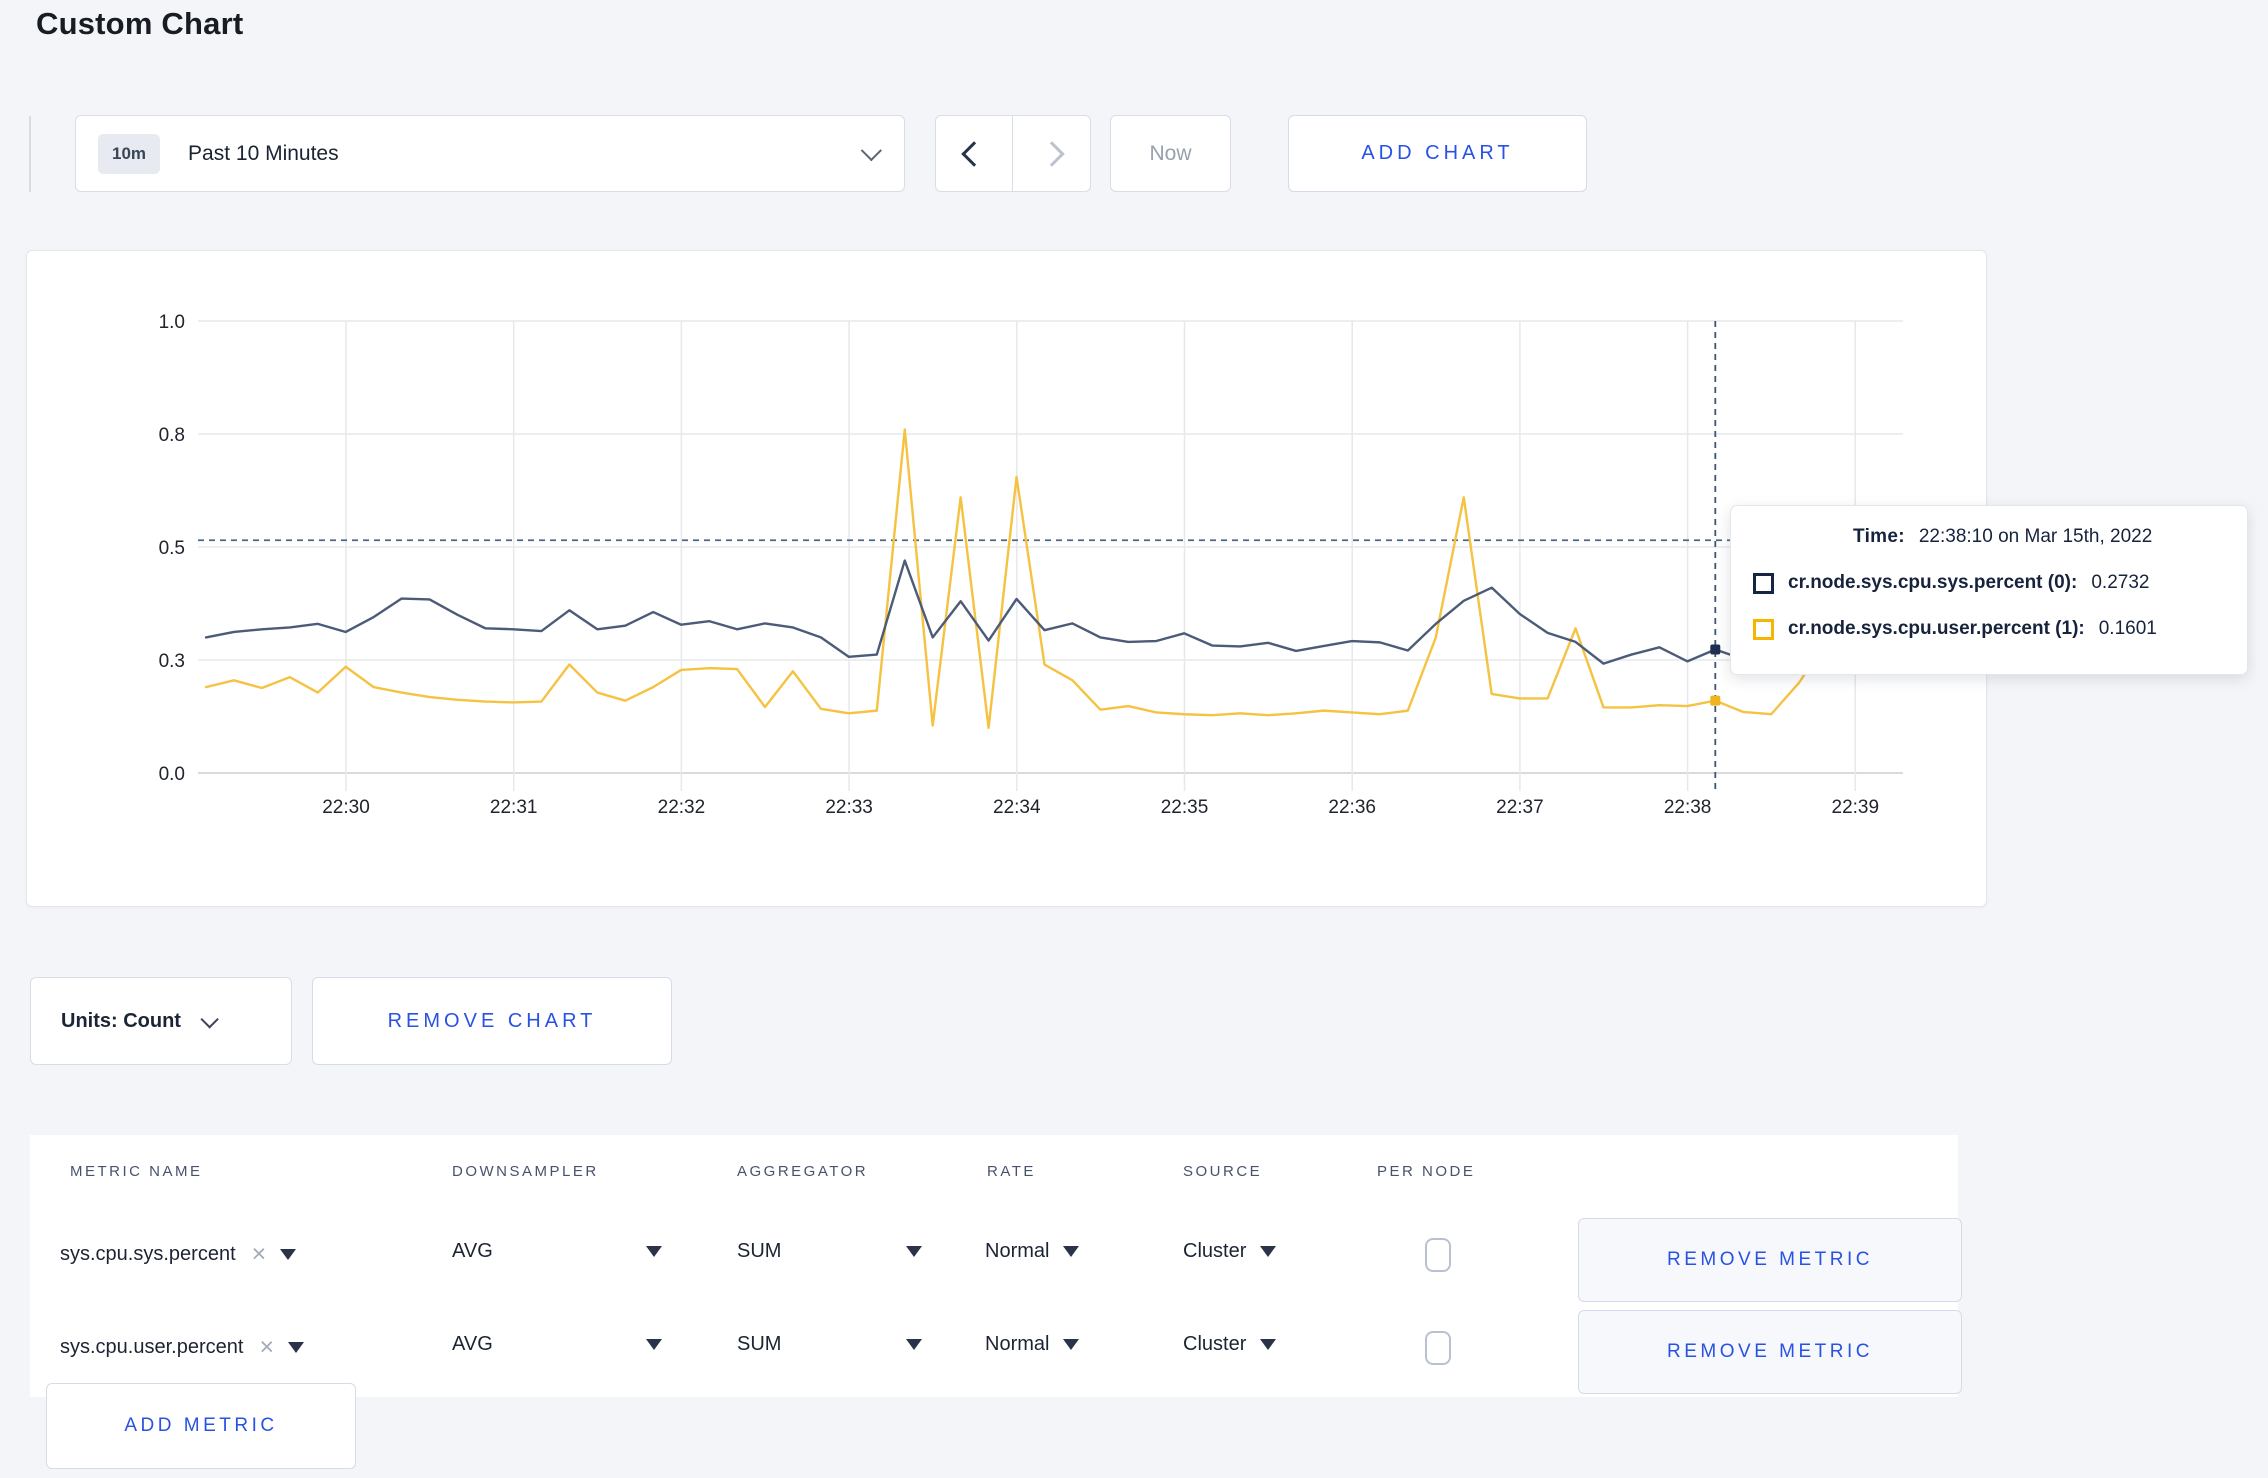 The height and width of the screenshot is (1478, 2268). I want to click on y-axis-tick-label: 0.3, so click(172, 661).